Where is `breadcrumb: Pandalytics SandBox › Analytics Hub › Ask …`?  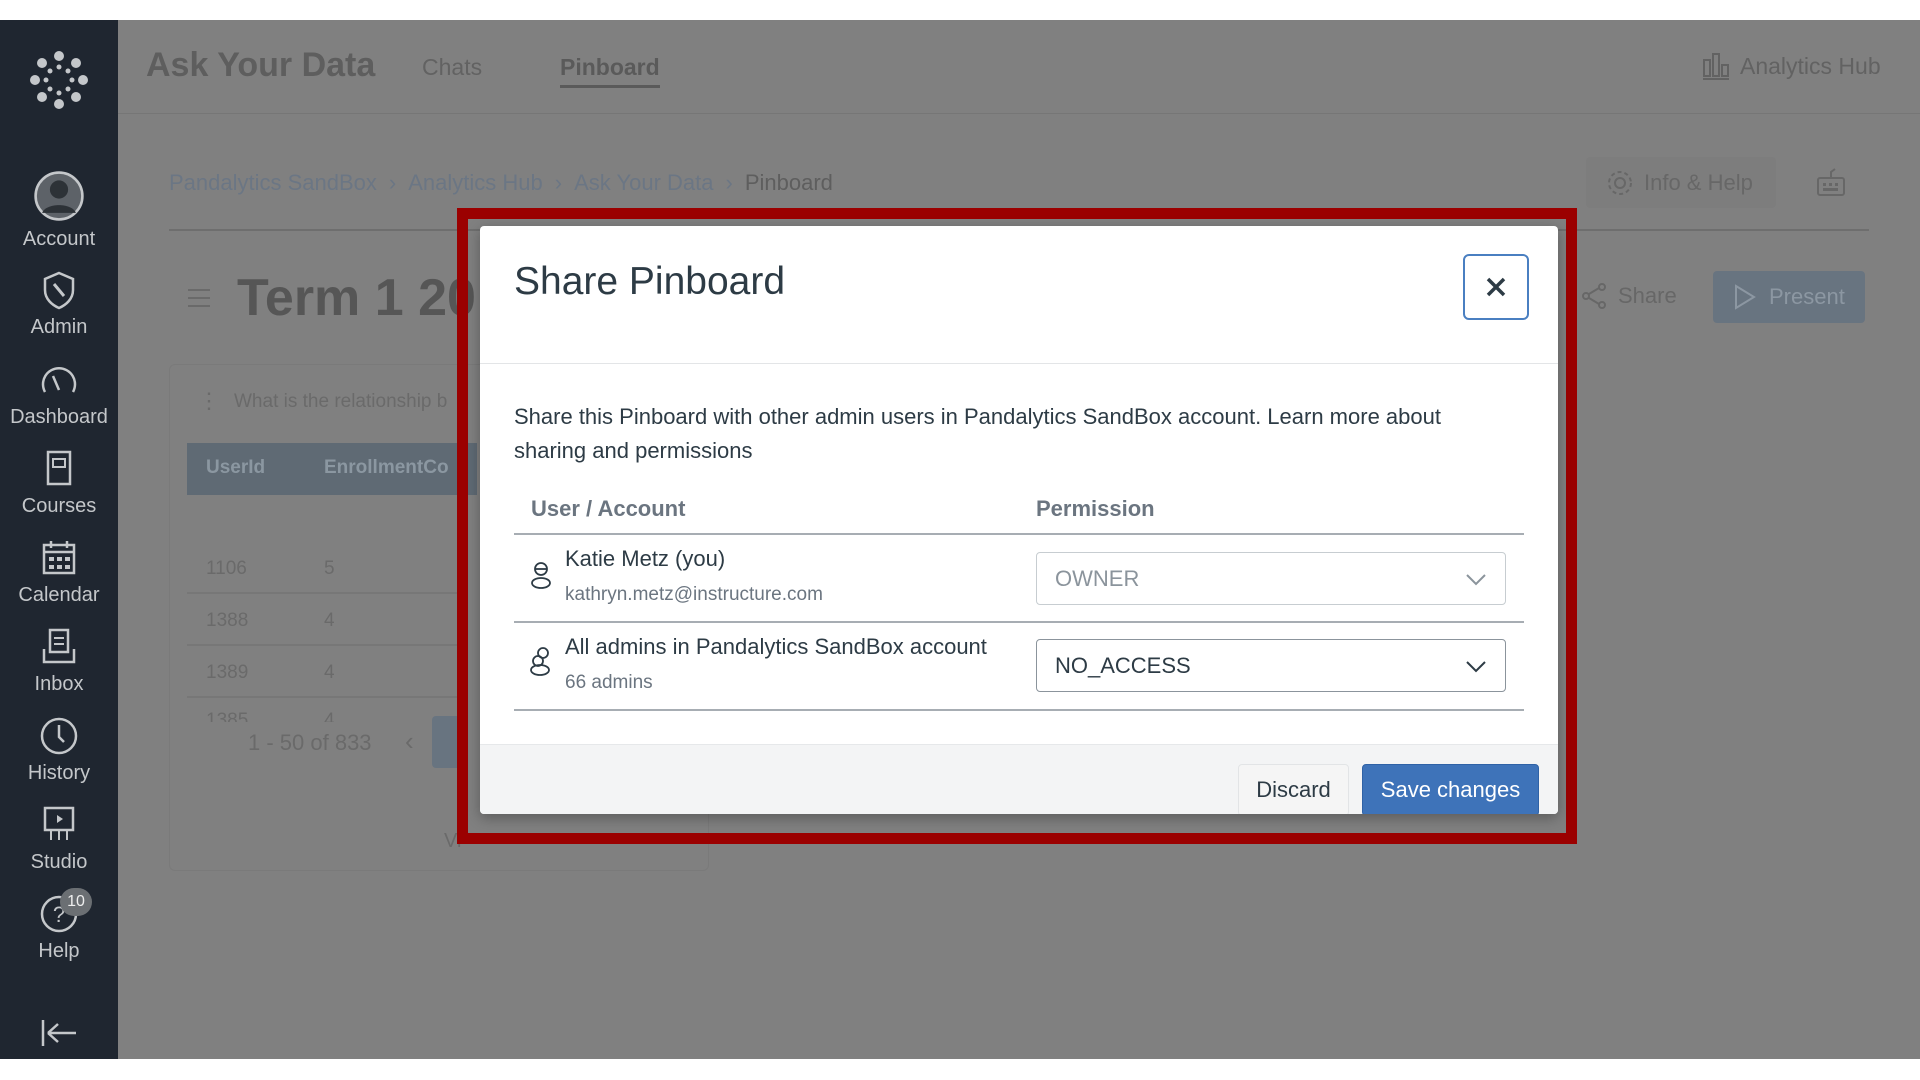
breadcrumb: Pandalytics SandBox › Analytics Hub › Ask … is located at coordinates (501, 183).